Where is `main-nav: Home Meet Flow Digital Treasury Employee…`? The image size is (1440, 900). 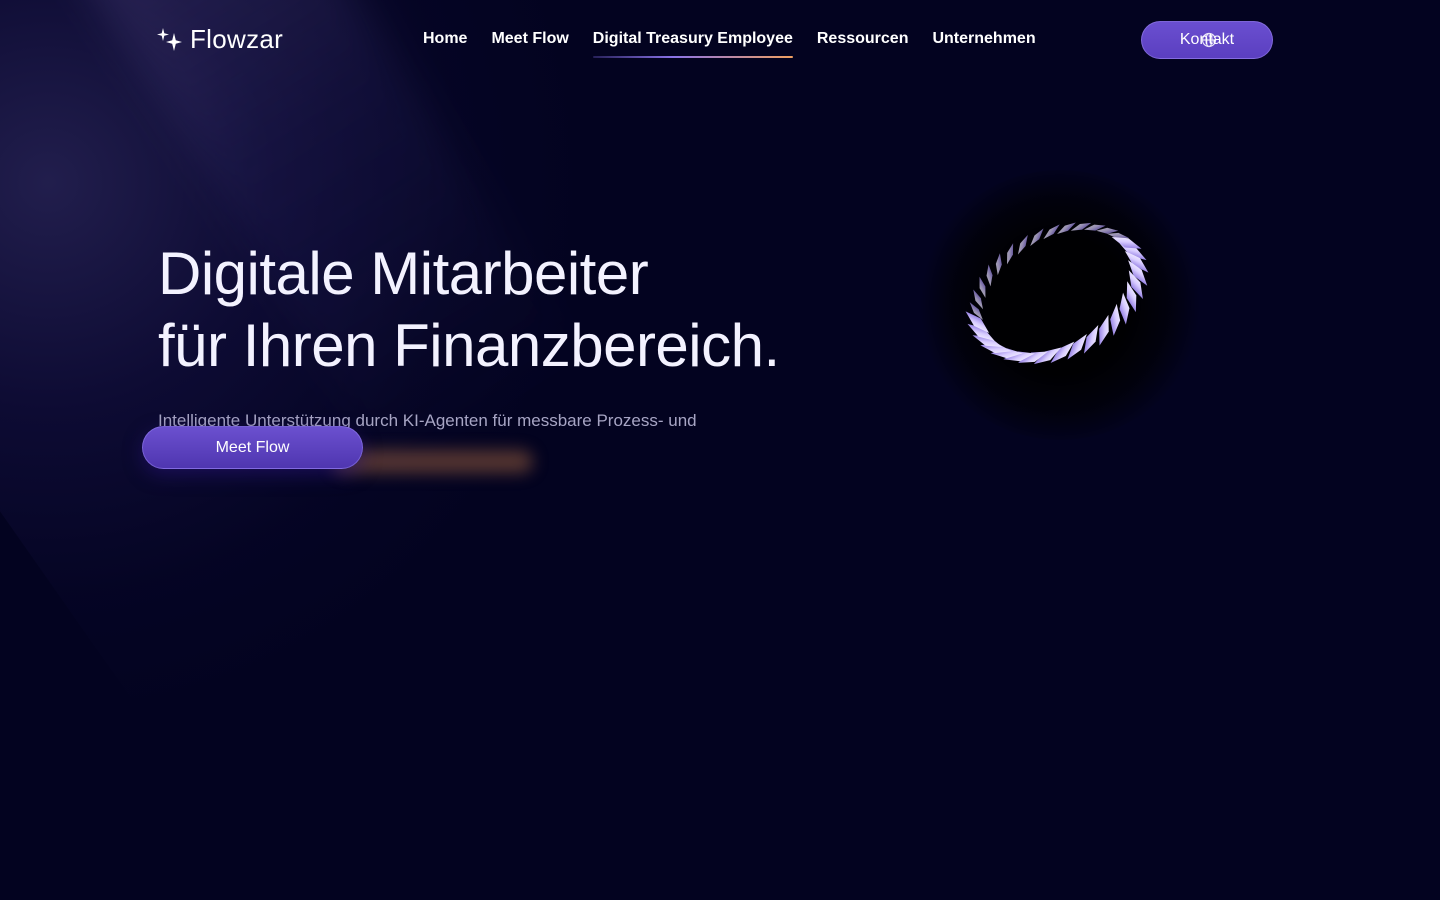
main-nav: Home Meet Flow Digital Treasury Employee… is located at coordinates (729, 44).